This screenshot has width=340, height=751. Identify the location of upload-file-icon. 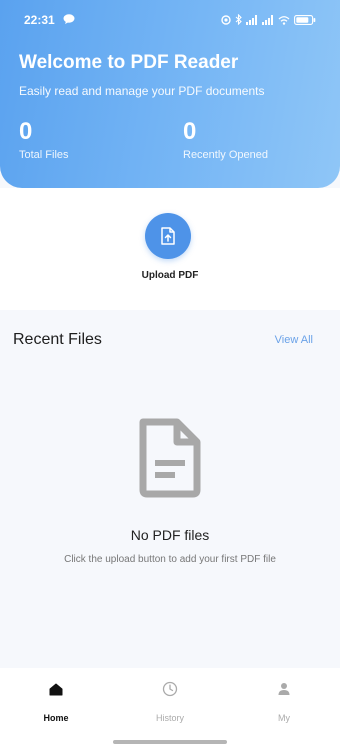
(168, 236).